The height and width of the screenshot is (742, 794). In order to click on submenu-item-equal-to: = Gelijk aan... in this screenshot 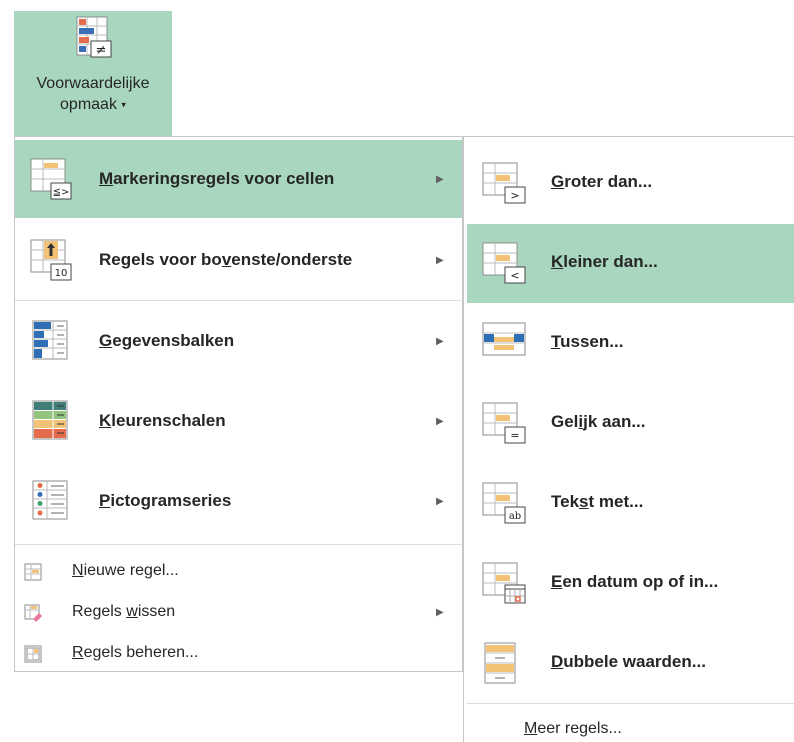, I will do `click(630, 423)`.